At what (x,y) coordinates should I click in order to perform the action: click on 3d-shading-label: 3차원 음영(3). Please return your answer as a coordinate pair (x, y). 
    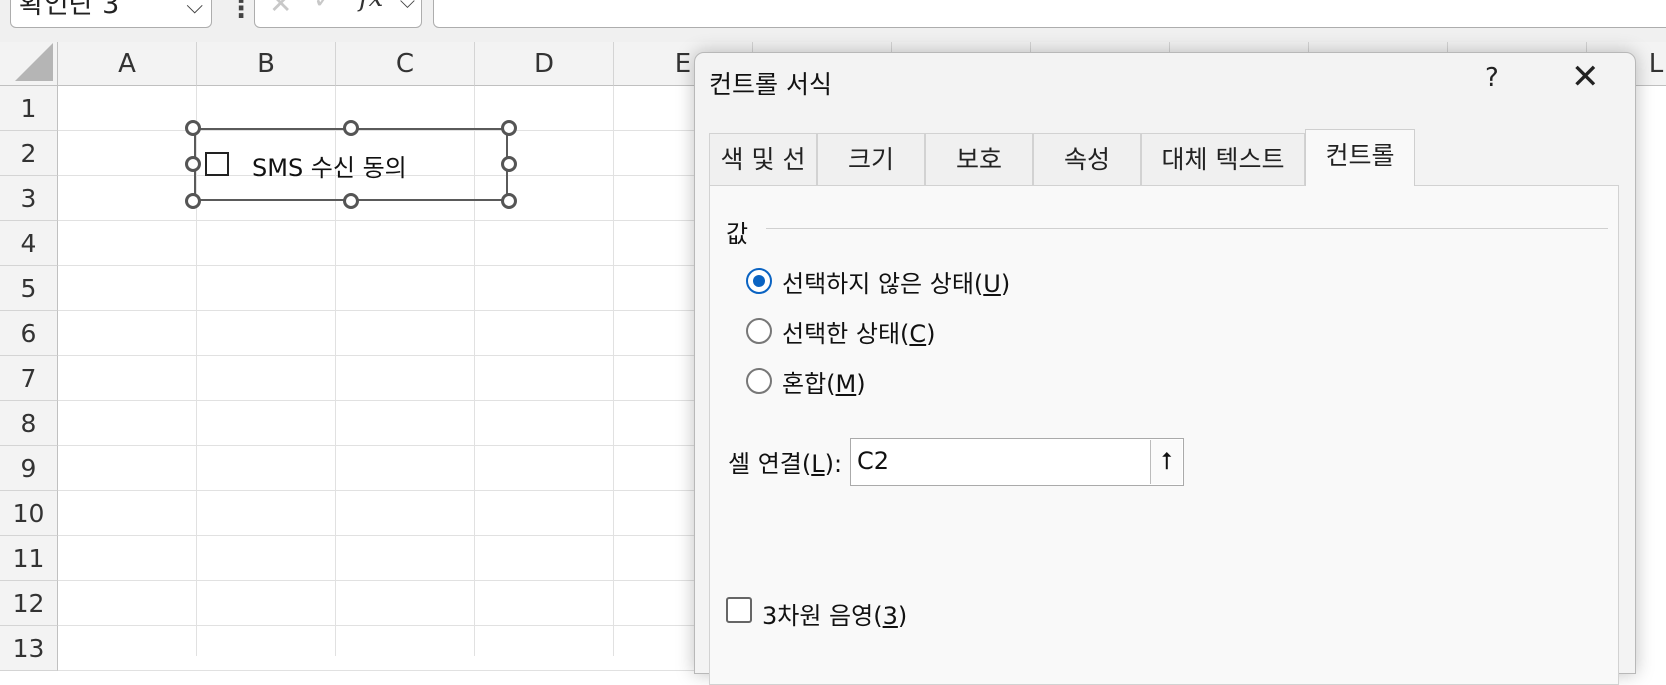
    Looking at the image, I should click on (834, 613).